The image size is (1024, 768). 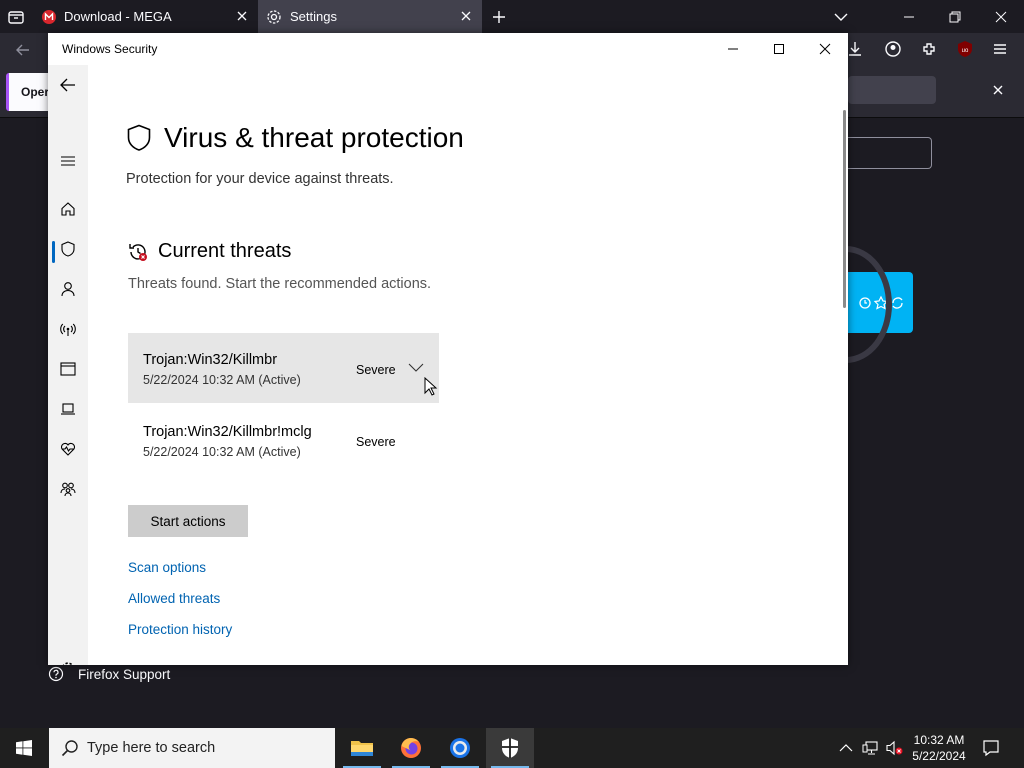 I want to click on family-icon, so click(x=68, y=489).